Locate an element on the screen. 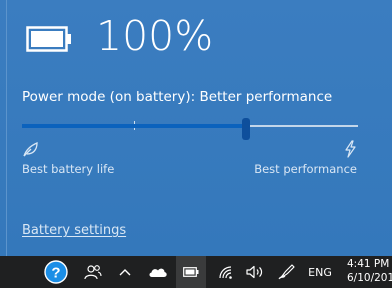 The height and width of the screenshot is (288, 392). battery-settings-link: Battery settings is located at coordinates (74, 230).